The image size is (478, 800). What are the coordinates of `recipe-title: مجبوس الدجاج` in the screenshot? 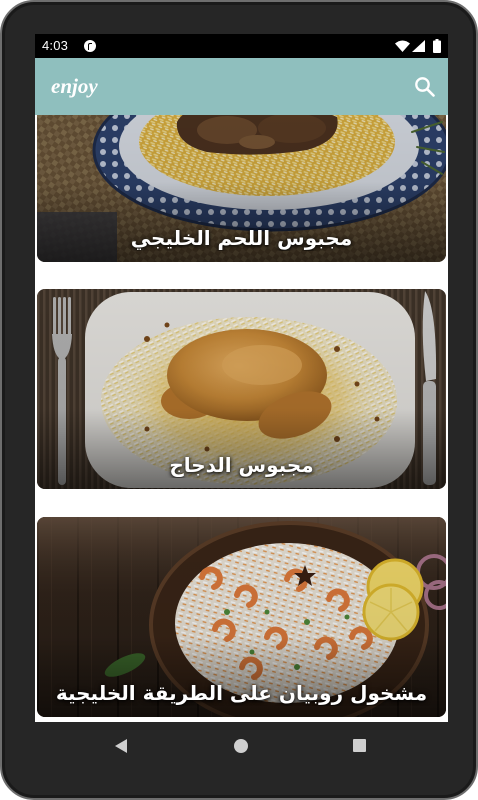 It's located at (241, 465).